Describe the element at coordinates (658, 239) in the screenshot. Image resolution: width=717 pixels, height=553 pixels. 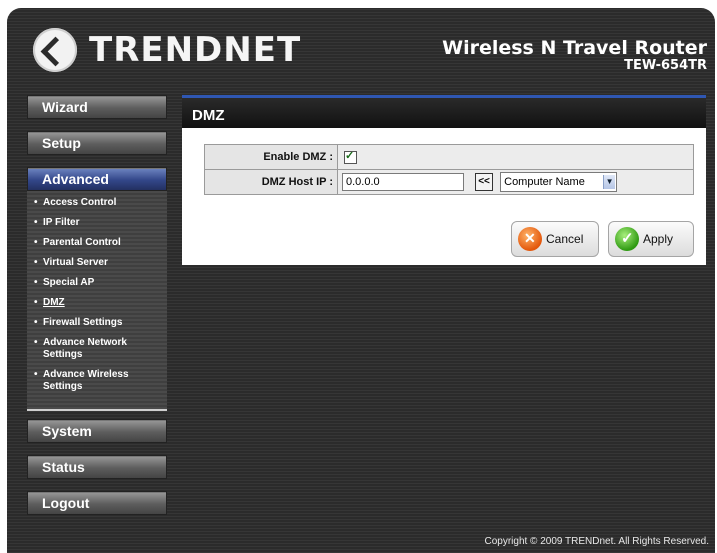
I see `apply-label: Apply` at that location.